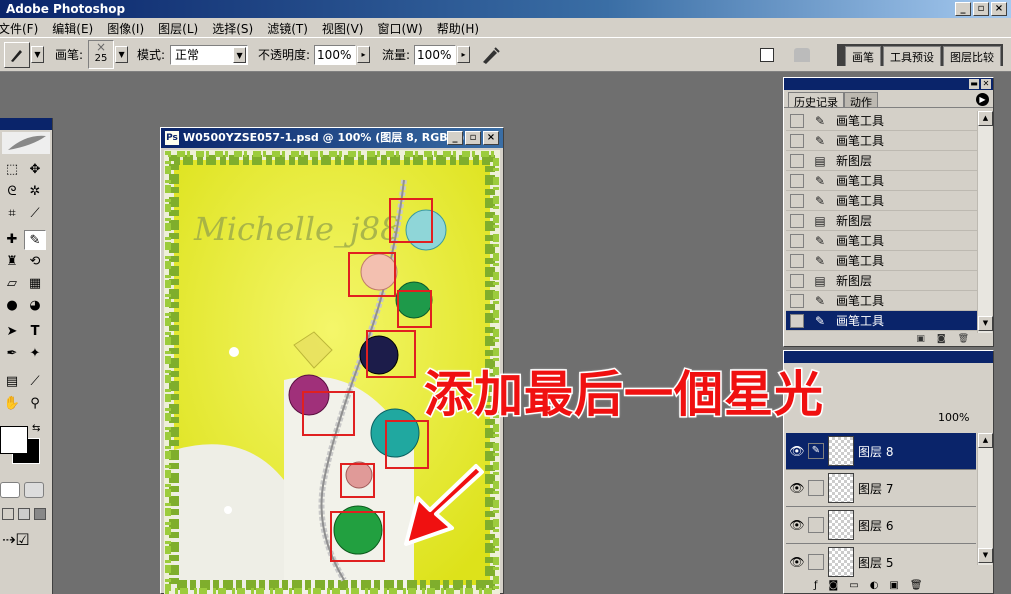 This screenshot has height=594, width=1011. What do you see at coordinates (8, 514) in the screenshot?
I see `screen-mode-standard-icon` at bounding box center [8, 514].